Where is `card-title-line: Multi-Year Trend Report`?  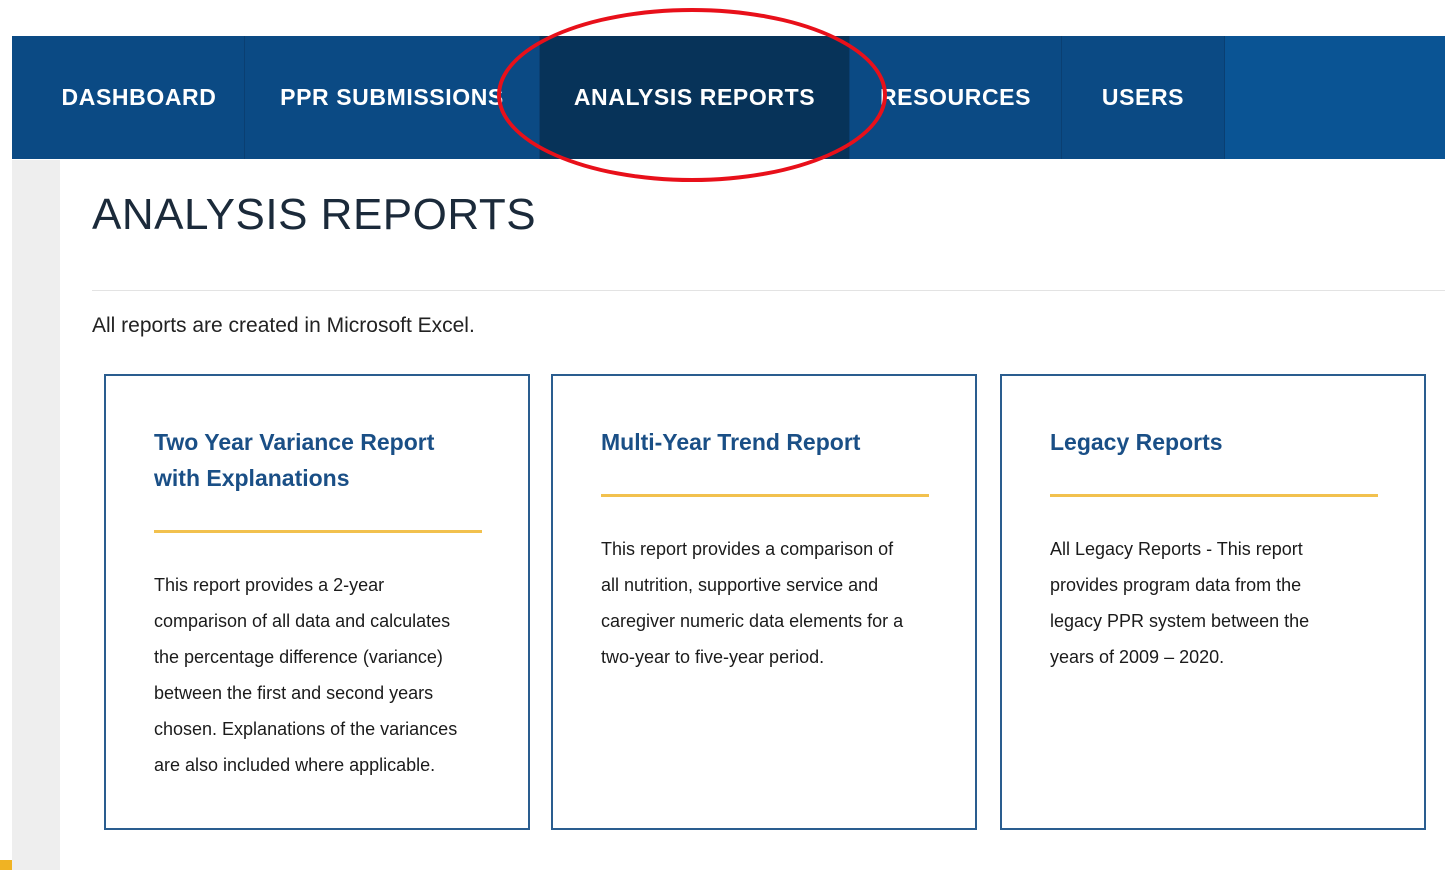
card-title-line: Multi-Year Trend Report is located at coordinates (731, 442).